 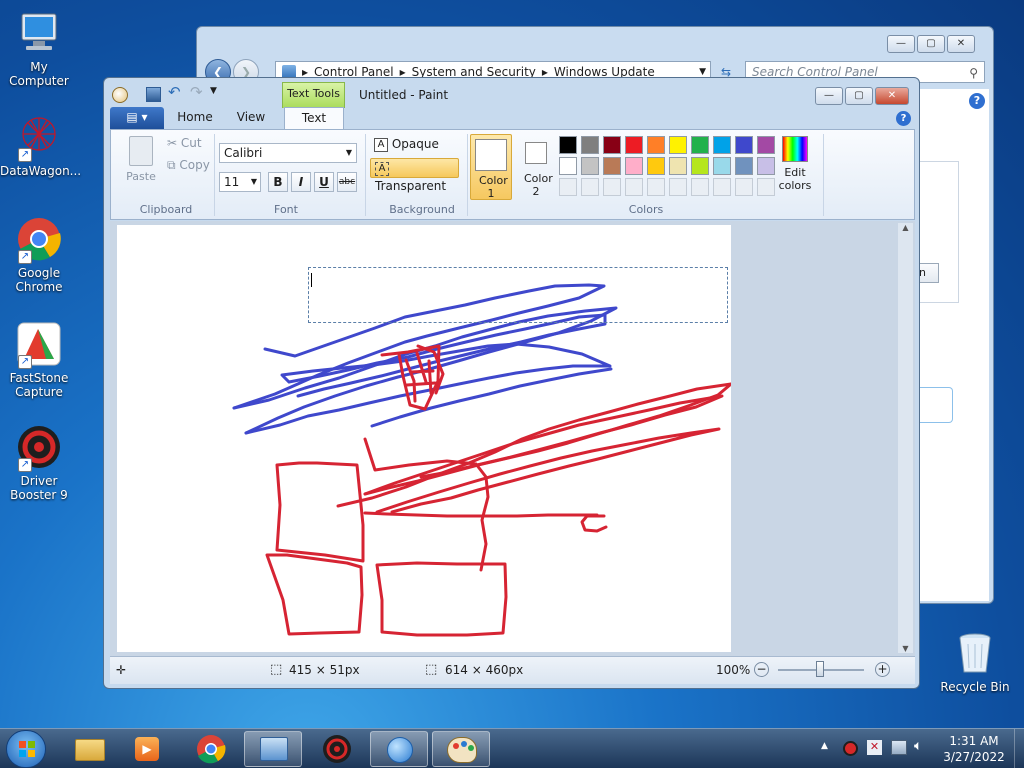 What do you see at coordinates (899, 747) in the screenshot?
I see `network-icon` at bounding box center [899, 747].